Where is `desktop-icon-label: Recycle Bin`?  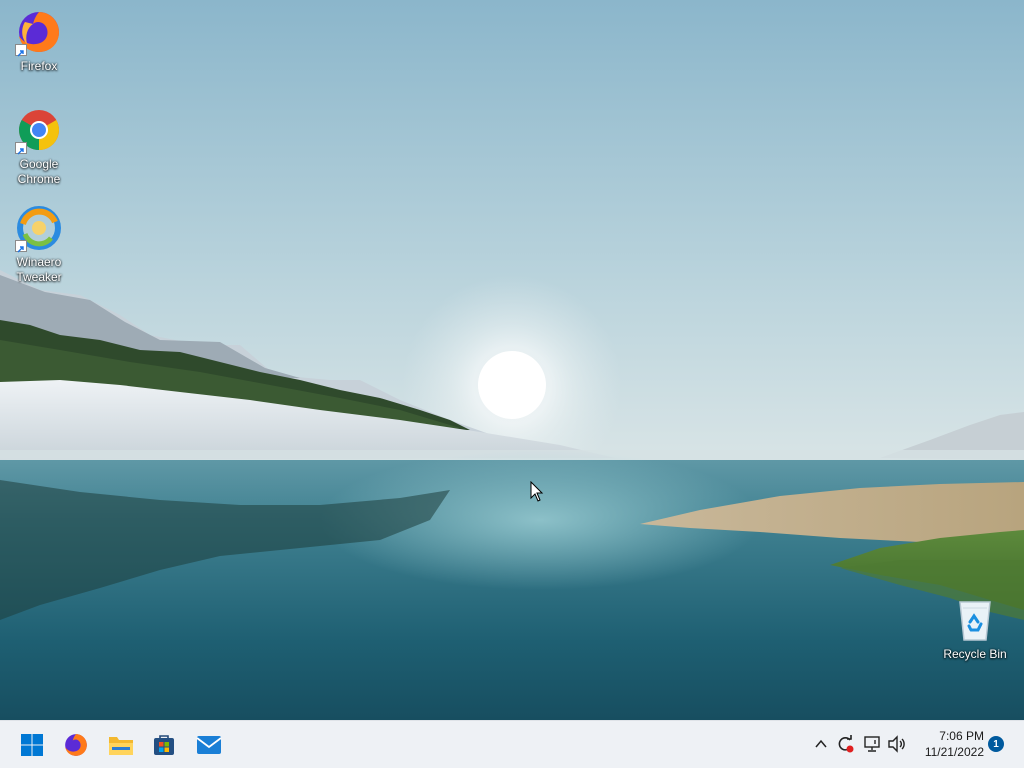
desktop-icon-label: Recycle Bin is located at coordinates (975, 654).